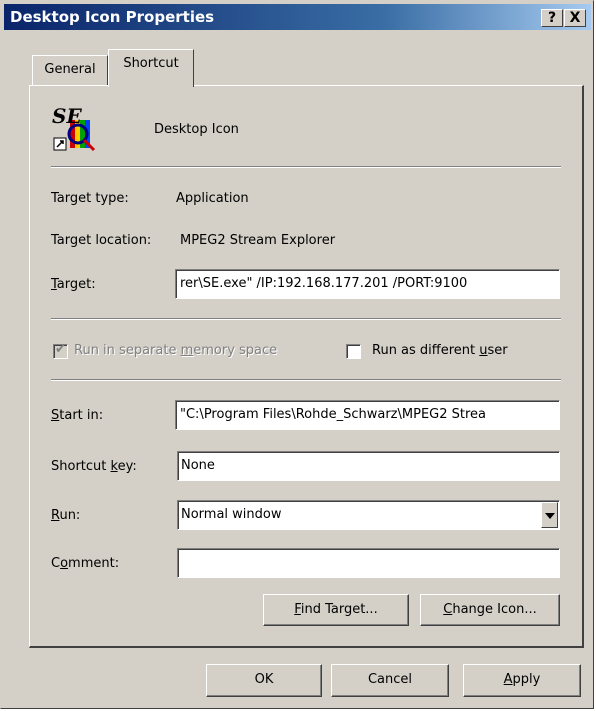 This screenshot has width=596, height=711. I want to click on shortcut-key-label: Shortcut key:, so click(94, 466).